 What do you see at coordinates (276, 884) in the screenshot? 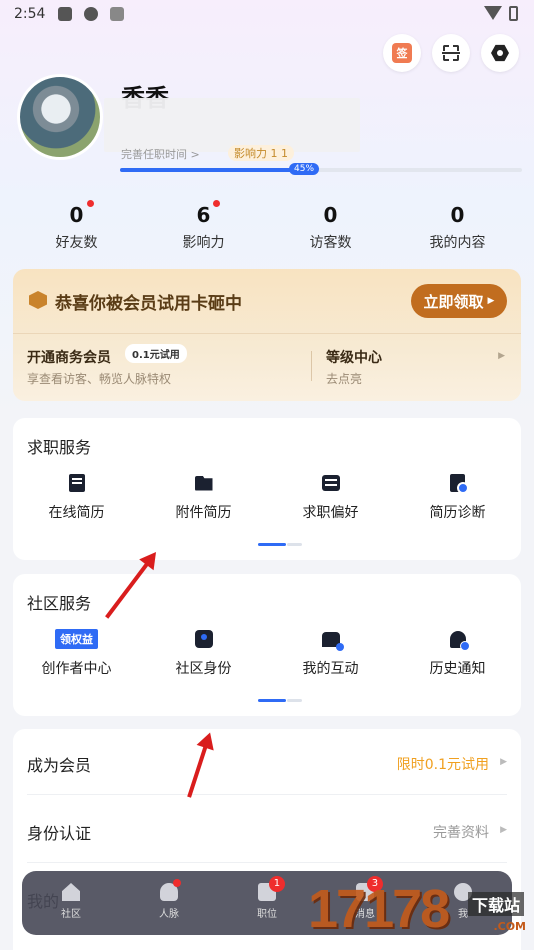
I see `tab-badge: 1` at bounding box center [276, 884].